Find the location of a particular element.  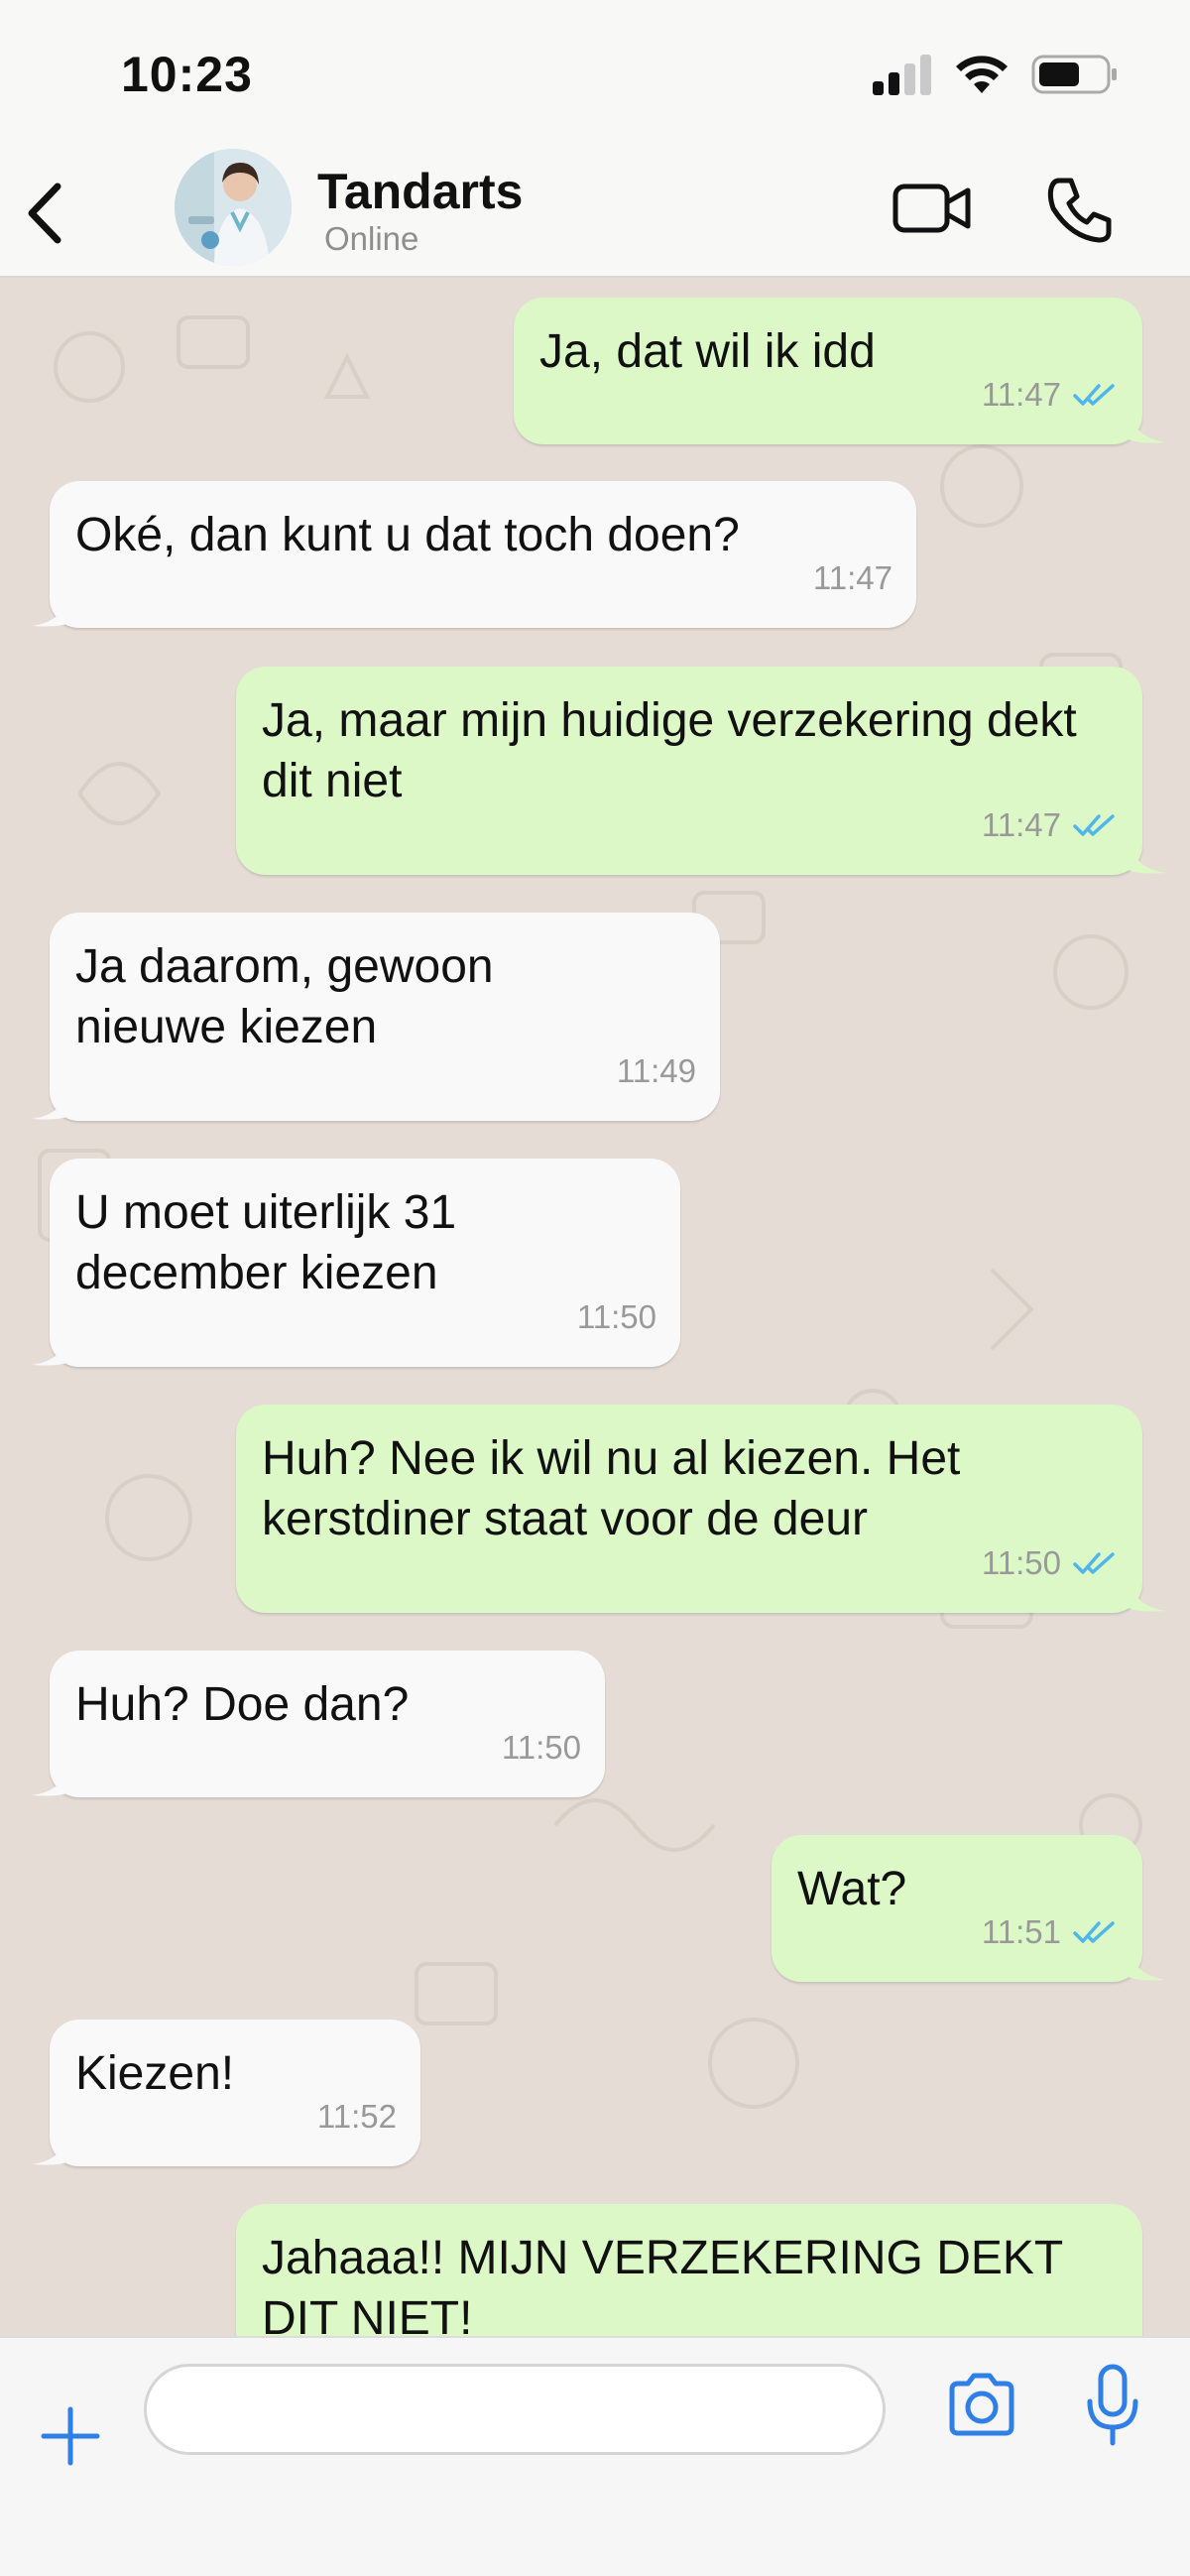

message-incoming: Ja daarom, gewoon nieuwe kiezen 11:49 is located at coordinates (376, 1017).